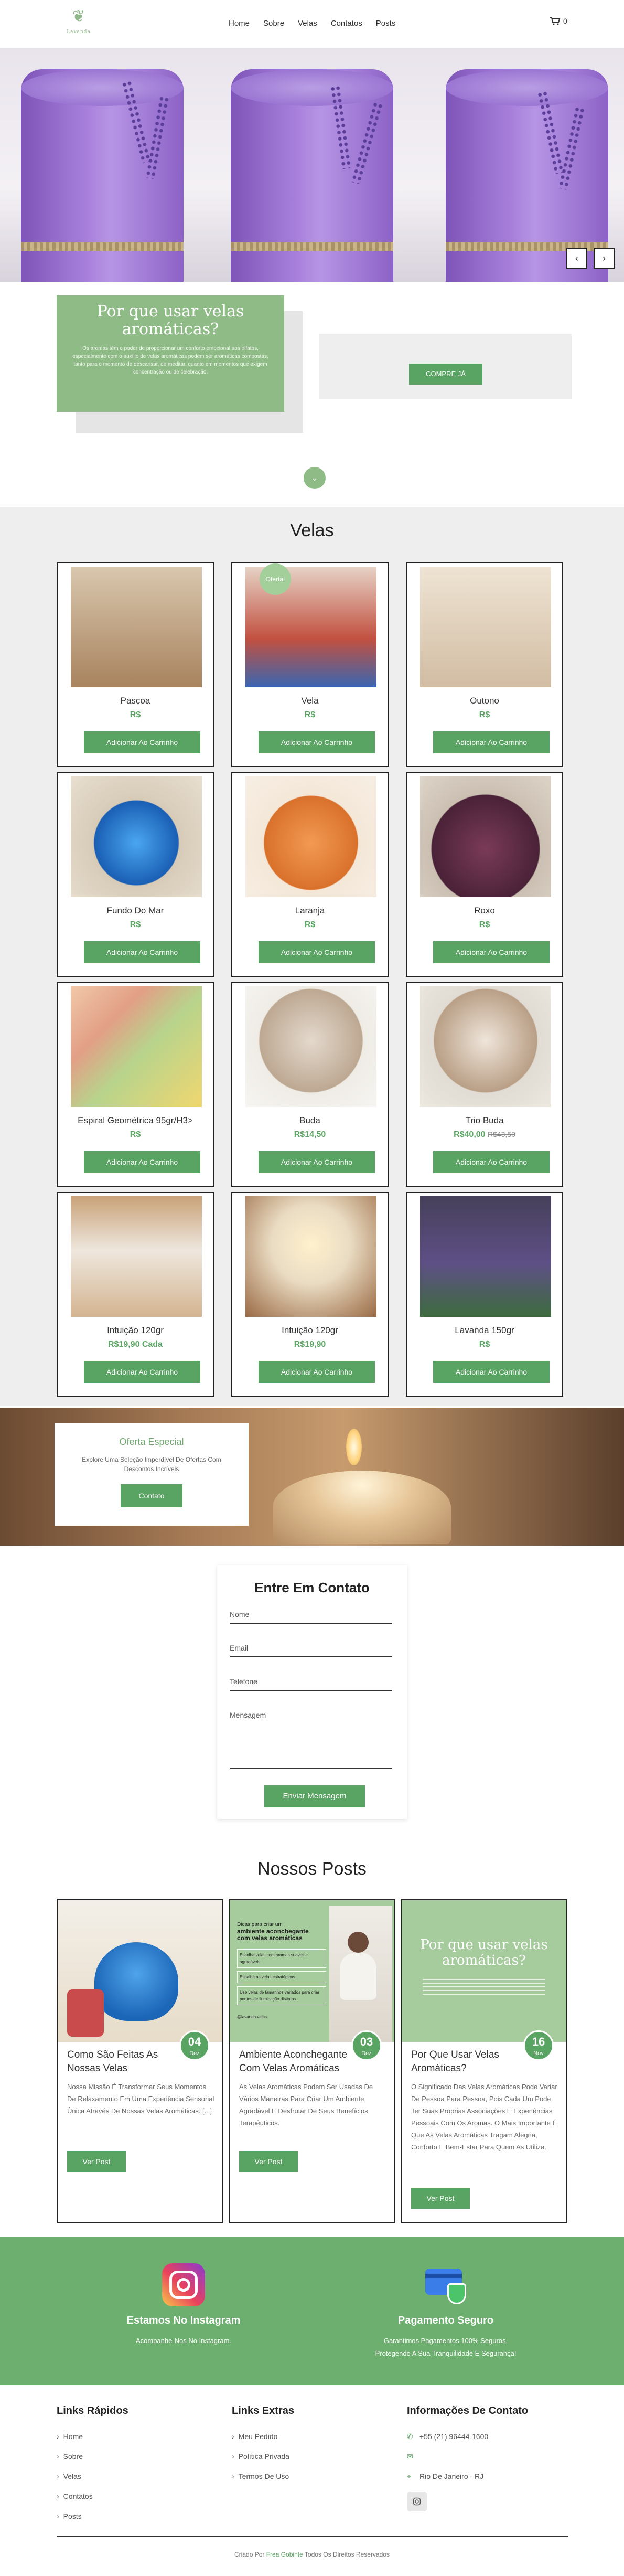  What do you see at coordinates (240, 23) in the screenshot?
I see `nav-home: Home` at bounding box center [240, 23].